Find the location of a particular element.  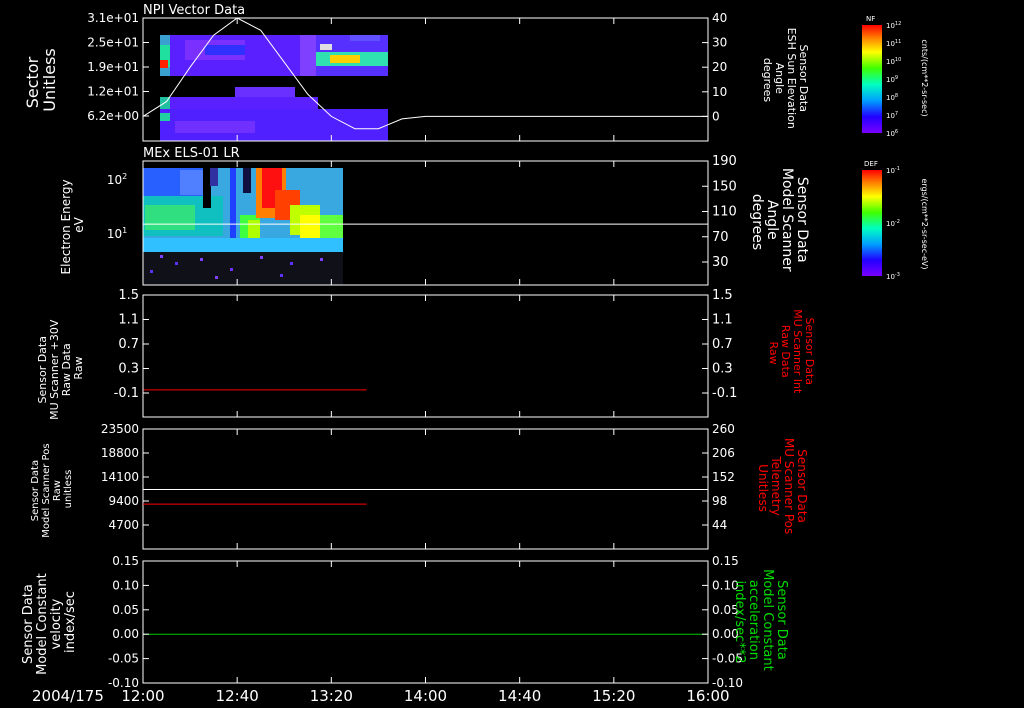

time-tick-label: 16:00 is located at coordinates (707, 696).